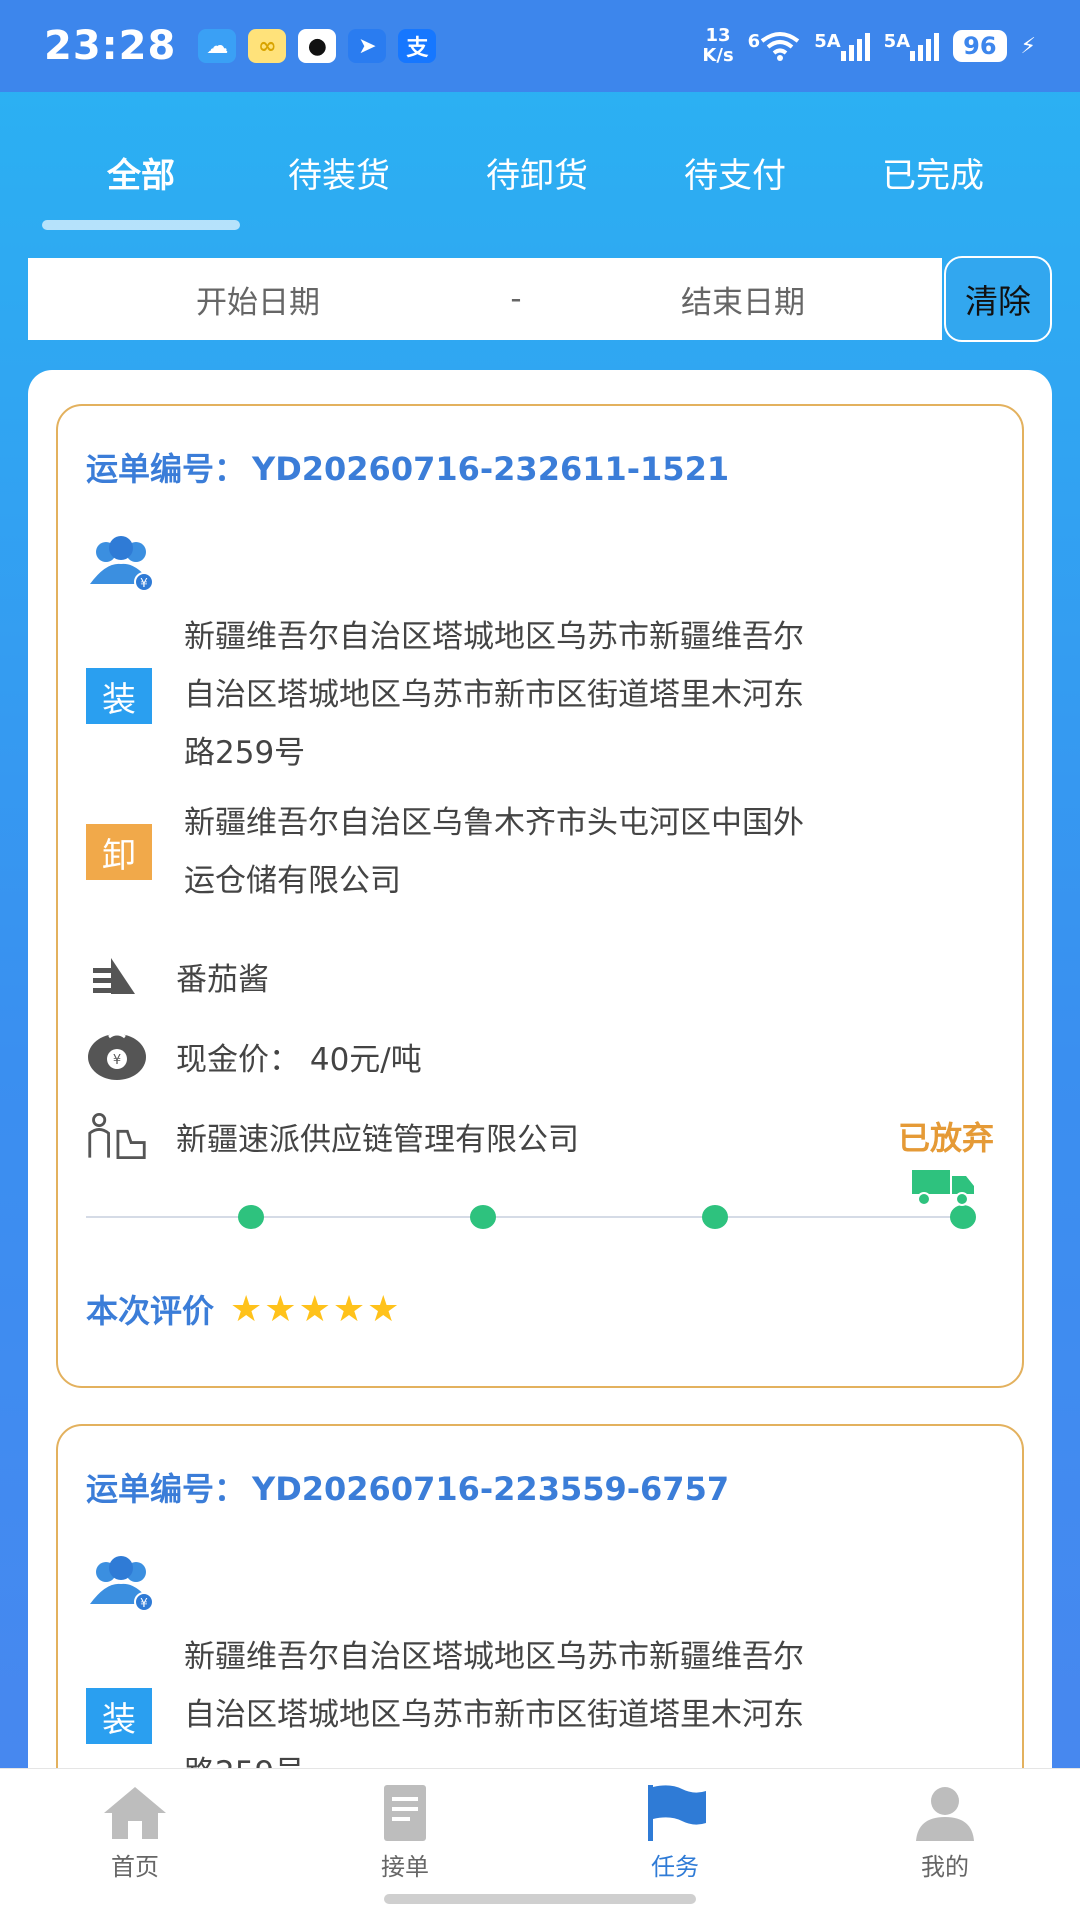 The width and height of the screenshot is (1080, 1920). I want to click on qq-icon: ●, so click(317, 46).